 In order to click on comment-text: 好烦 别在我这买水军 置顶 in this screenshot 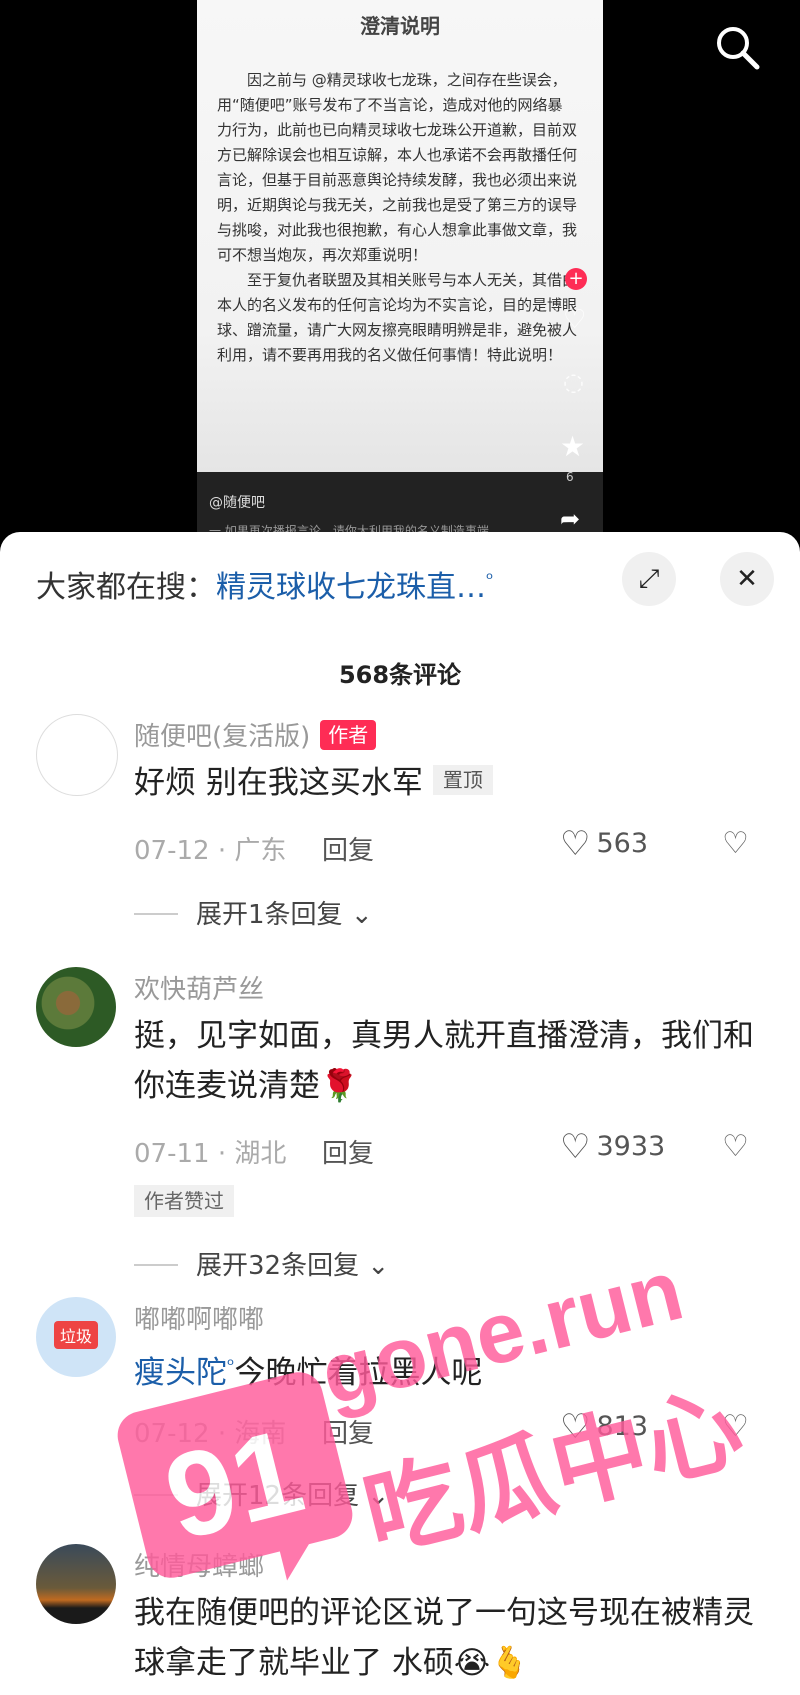, I will do `click(444, 783)`.